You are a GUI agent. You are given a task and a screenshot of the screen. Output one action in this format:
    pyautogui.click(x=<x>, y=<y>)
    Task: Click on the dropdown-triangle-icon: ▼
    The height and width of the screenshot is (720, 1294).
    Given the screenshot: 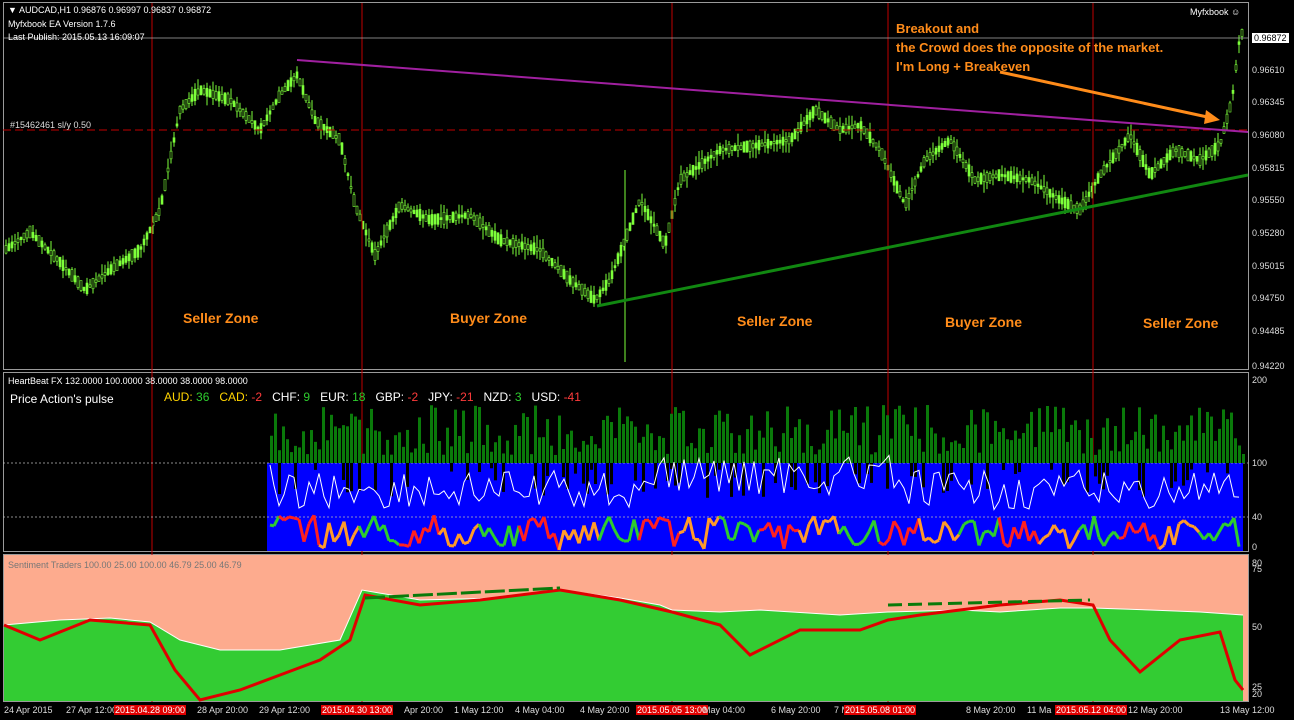 What is the action you would take?
    pyautogui.click(x=12, y=10)
    